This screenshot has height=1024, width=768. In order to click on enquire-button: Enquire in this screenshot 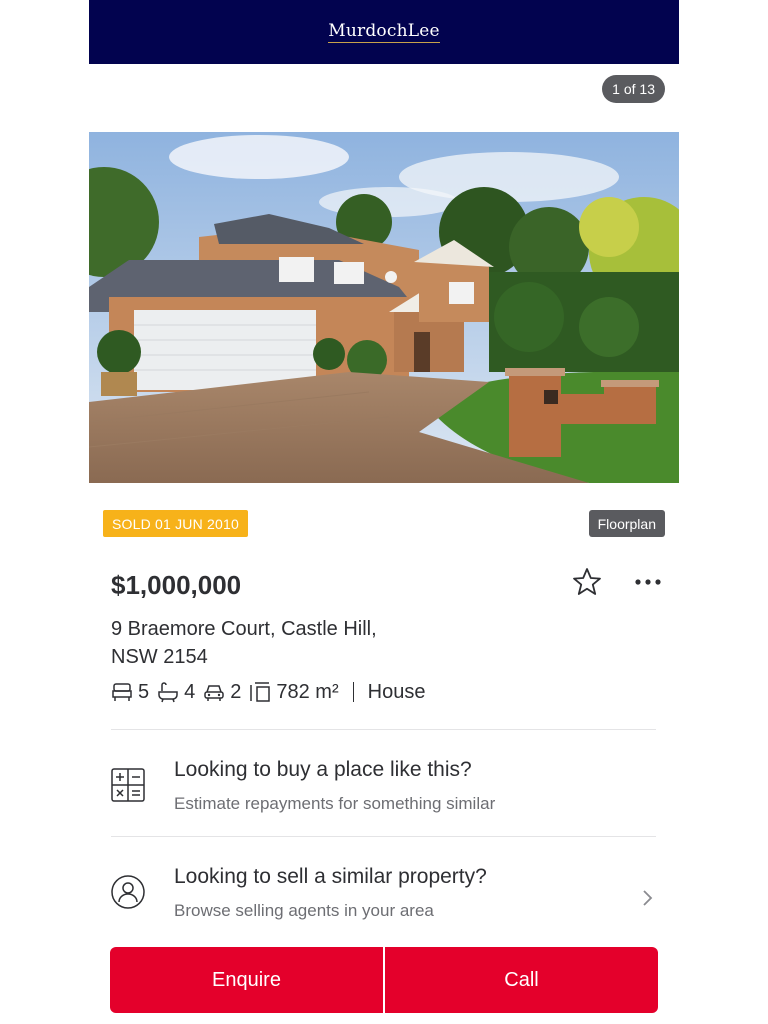, I will do `click(246, 980)`.